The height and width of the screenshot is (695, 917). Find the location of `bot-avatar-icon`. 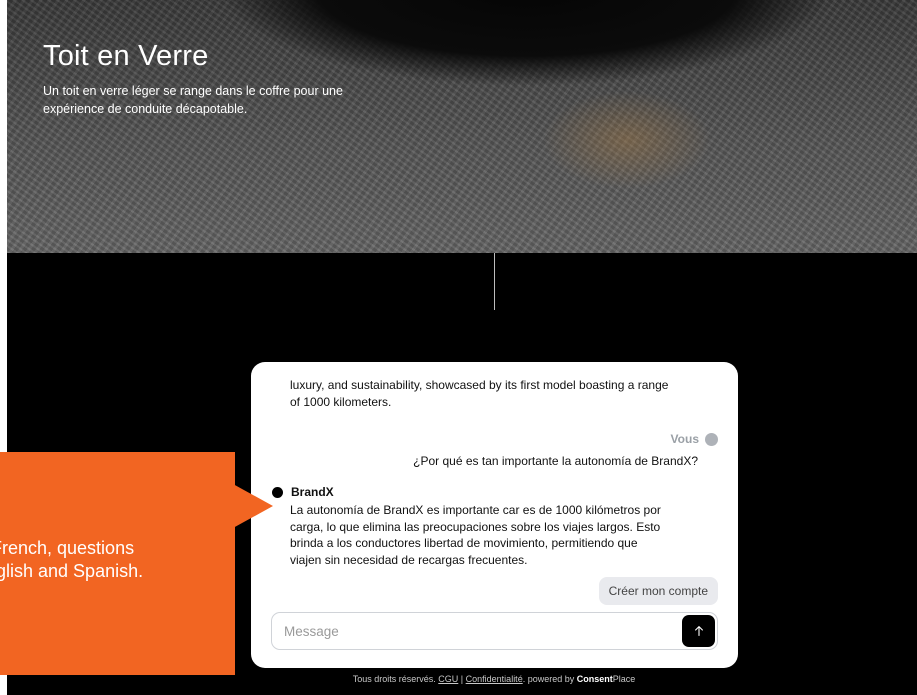

bot-avatar-icon is located at coordinates (277, 492).